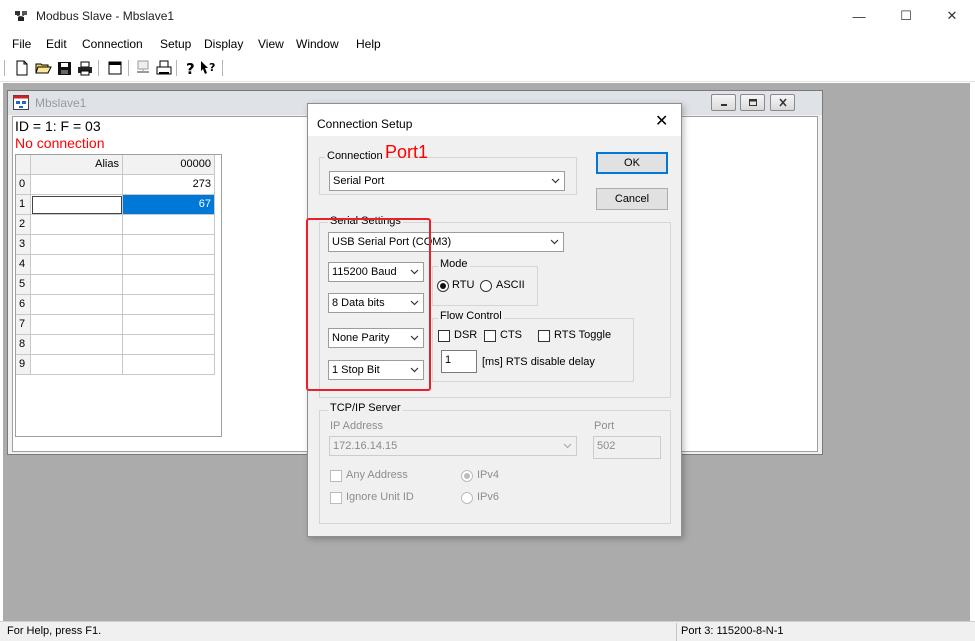  I want to click on maximize-button: ☐, so click(906, 16).